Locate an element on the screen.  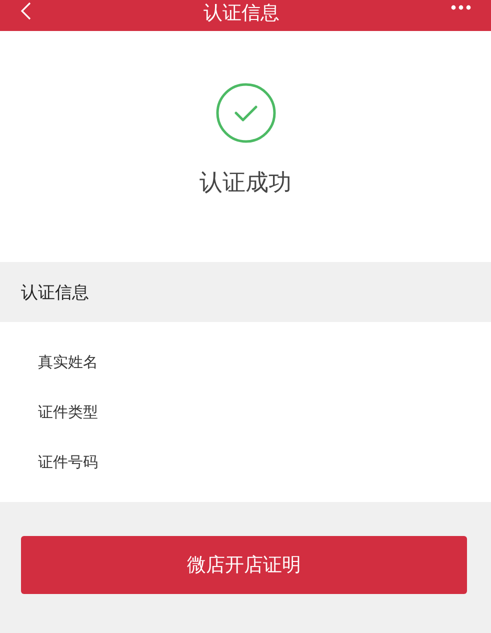
check-circle-icon is located at coordinates (246, 113).